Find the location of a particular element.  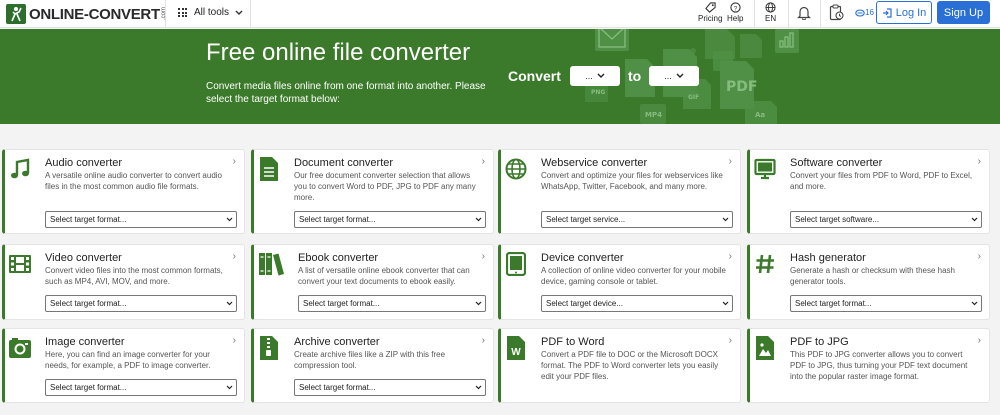

history-button is located at coordinates (836, 13).